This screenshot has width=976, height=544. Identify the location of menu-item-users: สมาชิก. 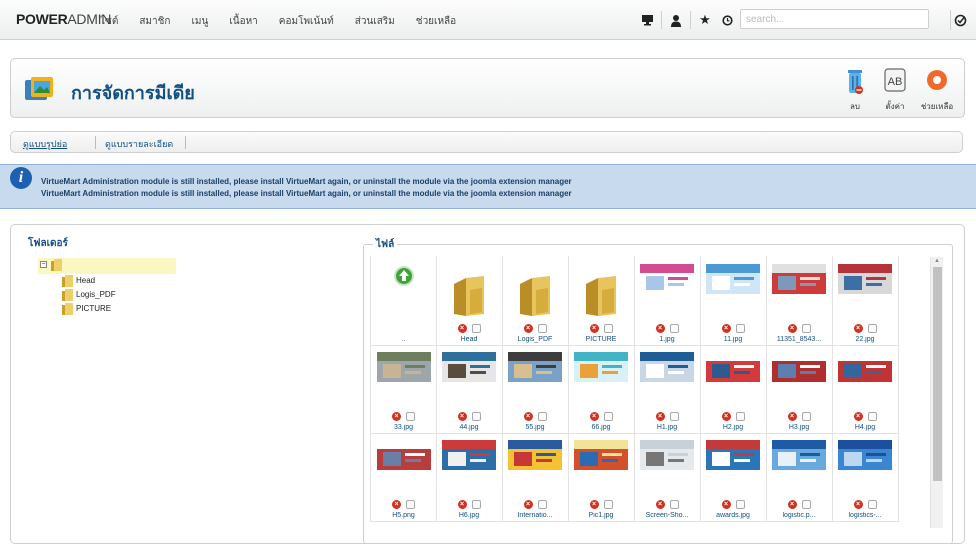
(154, 21).